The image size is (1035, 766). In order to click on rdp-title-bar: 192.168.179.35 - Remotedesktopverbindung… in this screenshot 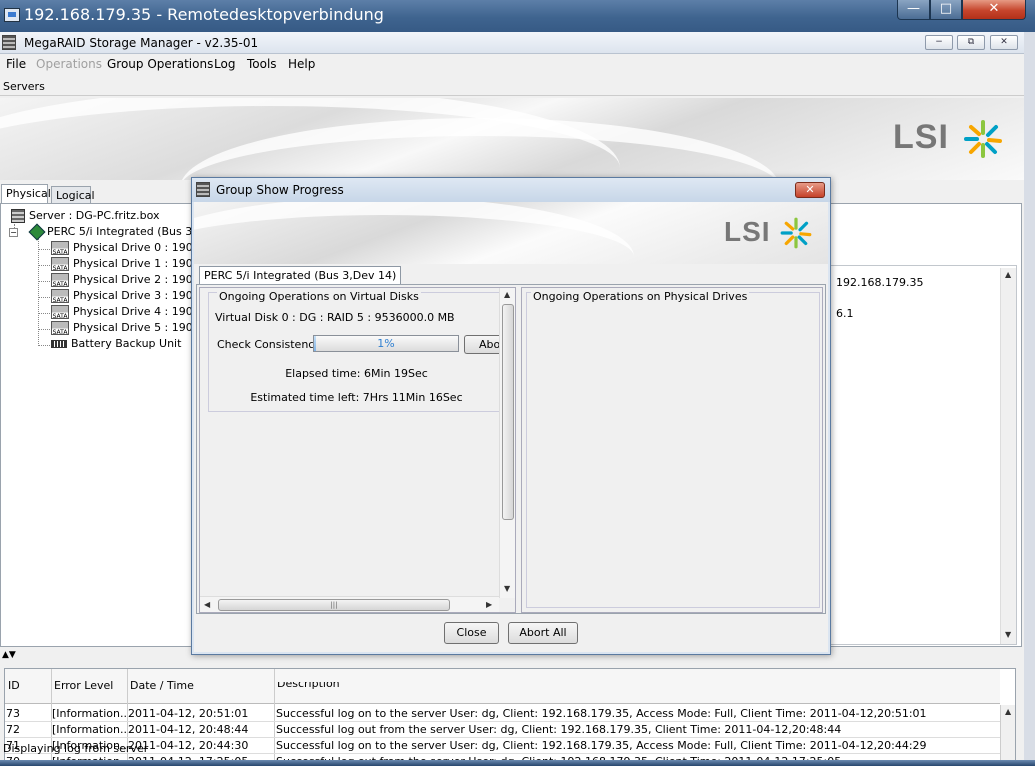, I will do `click(517, 16)`.